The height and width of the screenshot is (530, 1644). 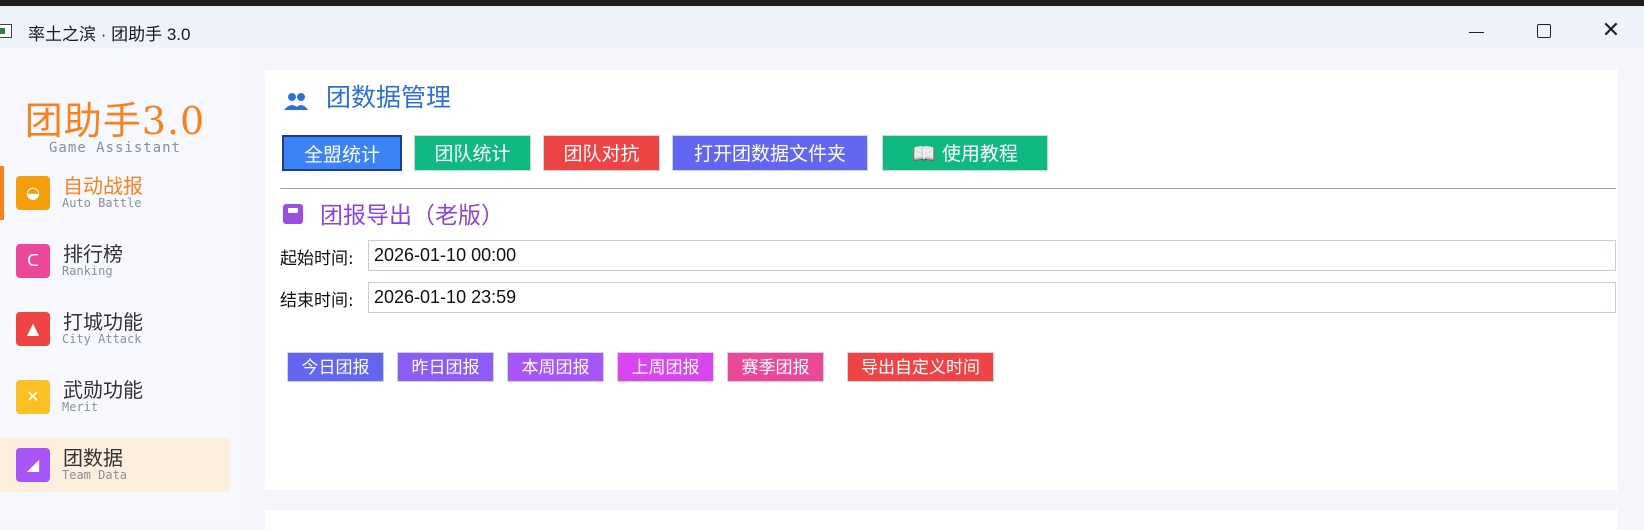 I want to click on users-icon, so click(x=296, y=101).